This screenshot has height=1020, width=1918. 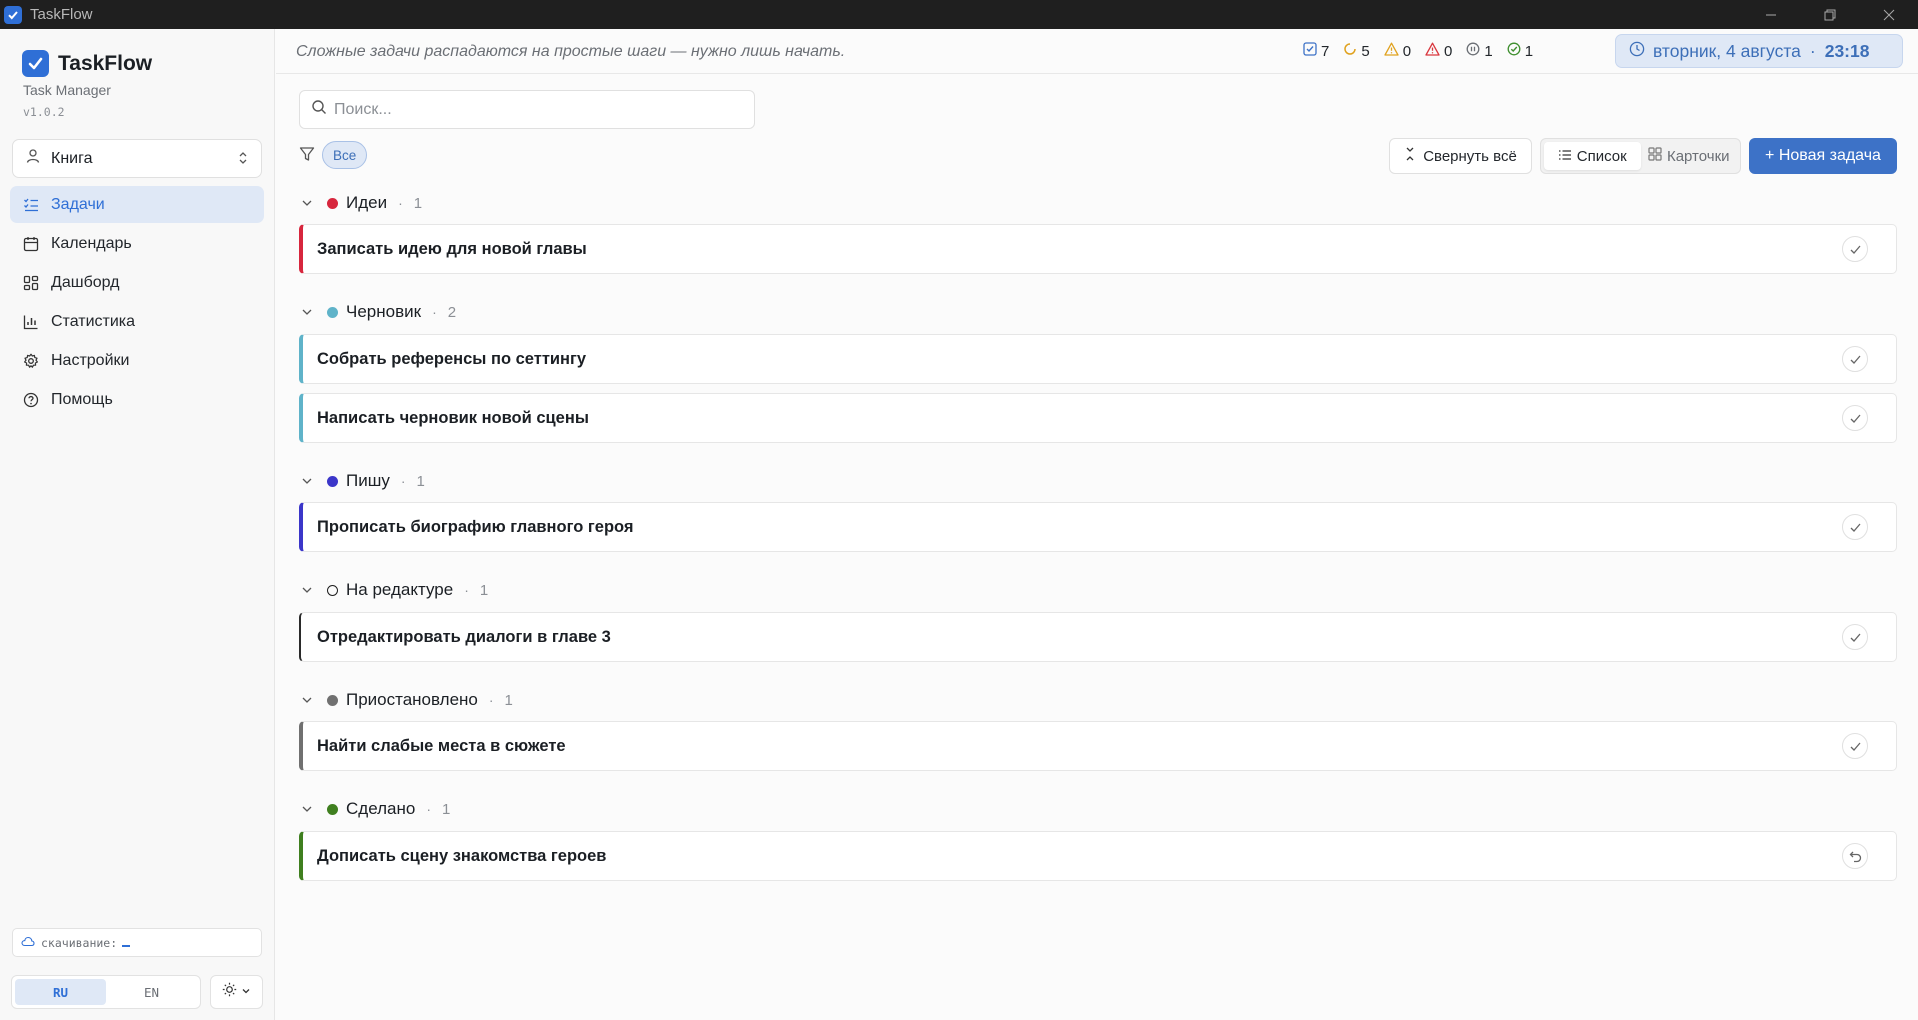 What do you see at coordinates (1397, 51) in the screenshot?
I see `stat-warning: 0` at bounding box center [1397, 51].